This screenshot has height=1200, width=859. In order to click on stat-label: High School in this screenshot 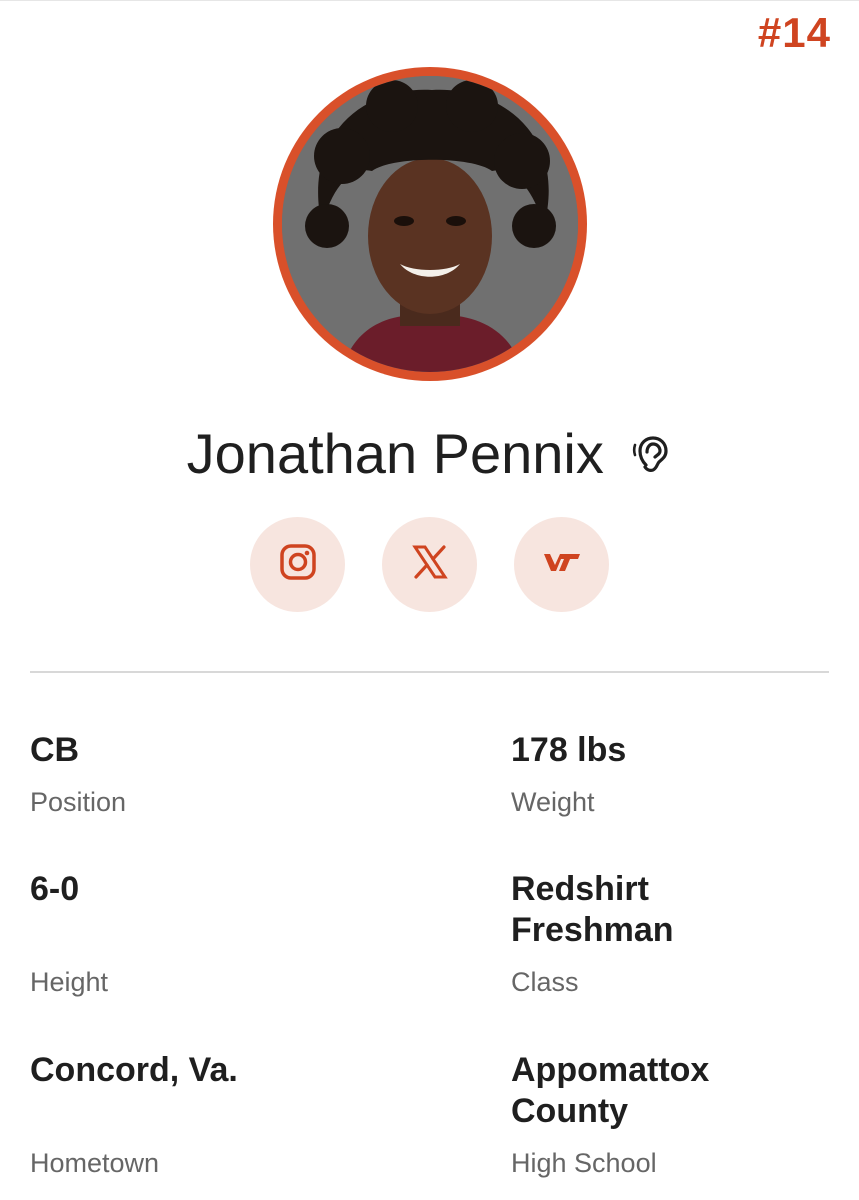, I will do `click(584, 1163)`.